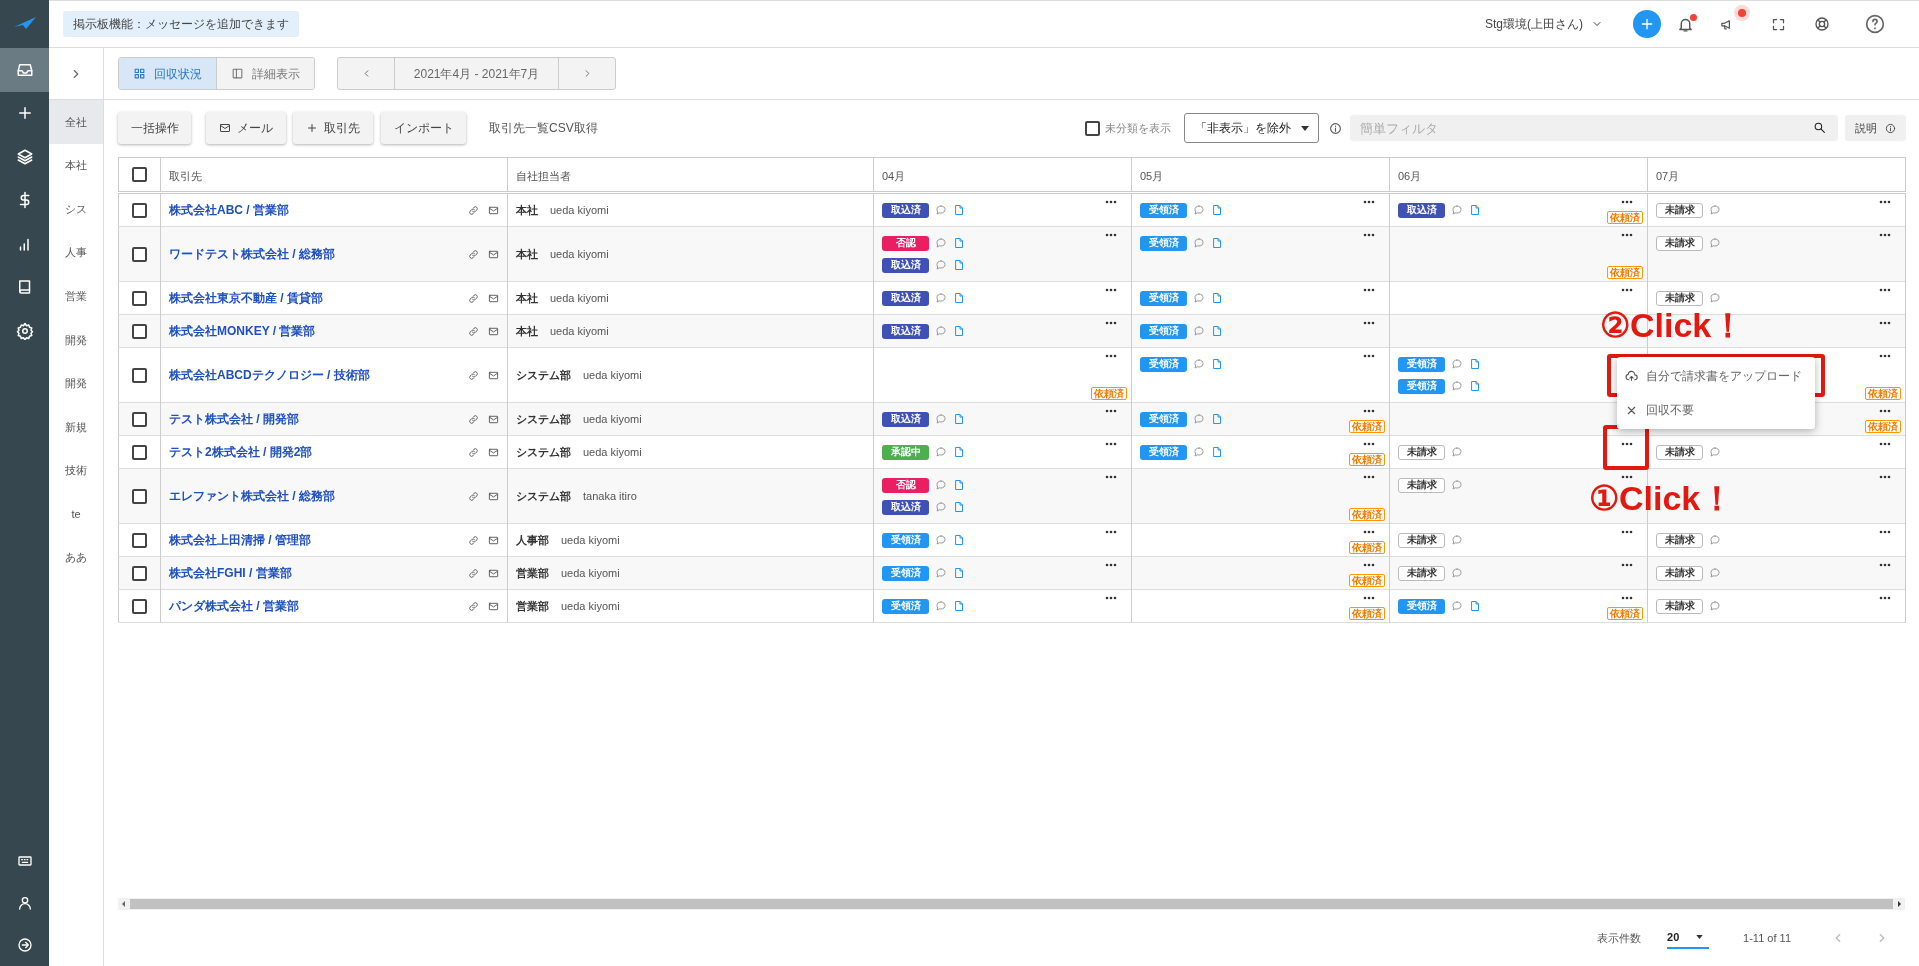  What do you see at coordinates (230, 573) in the screenshot?
I see `client-link: 株式会社FGHI / 営業部` at bounding box center [230, 573].